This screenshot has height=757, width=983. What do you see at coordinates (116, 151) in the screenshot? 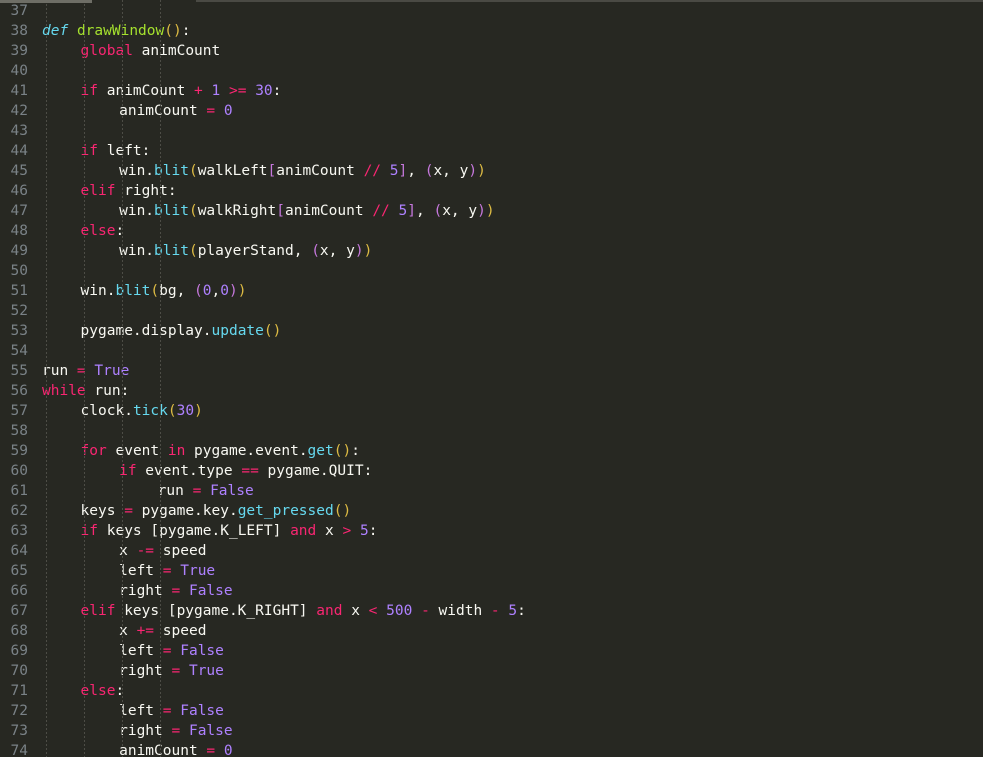
I see `code-line: if left:` at bounding box center [116, 151].